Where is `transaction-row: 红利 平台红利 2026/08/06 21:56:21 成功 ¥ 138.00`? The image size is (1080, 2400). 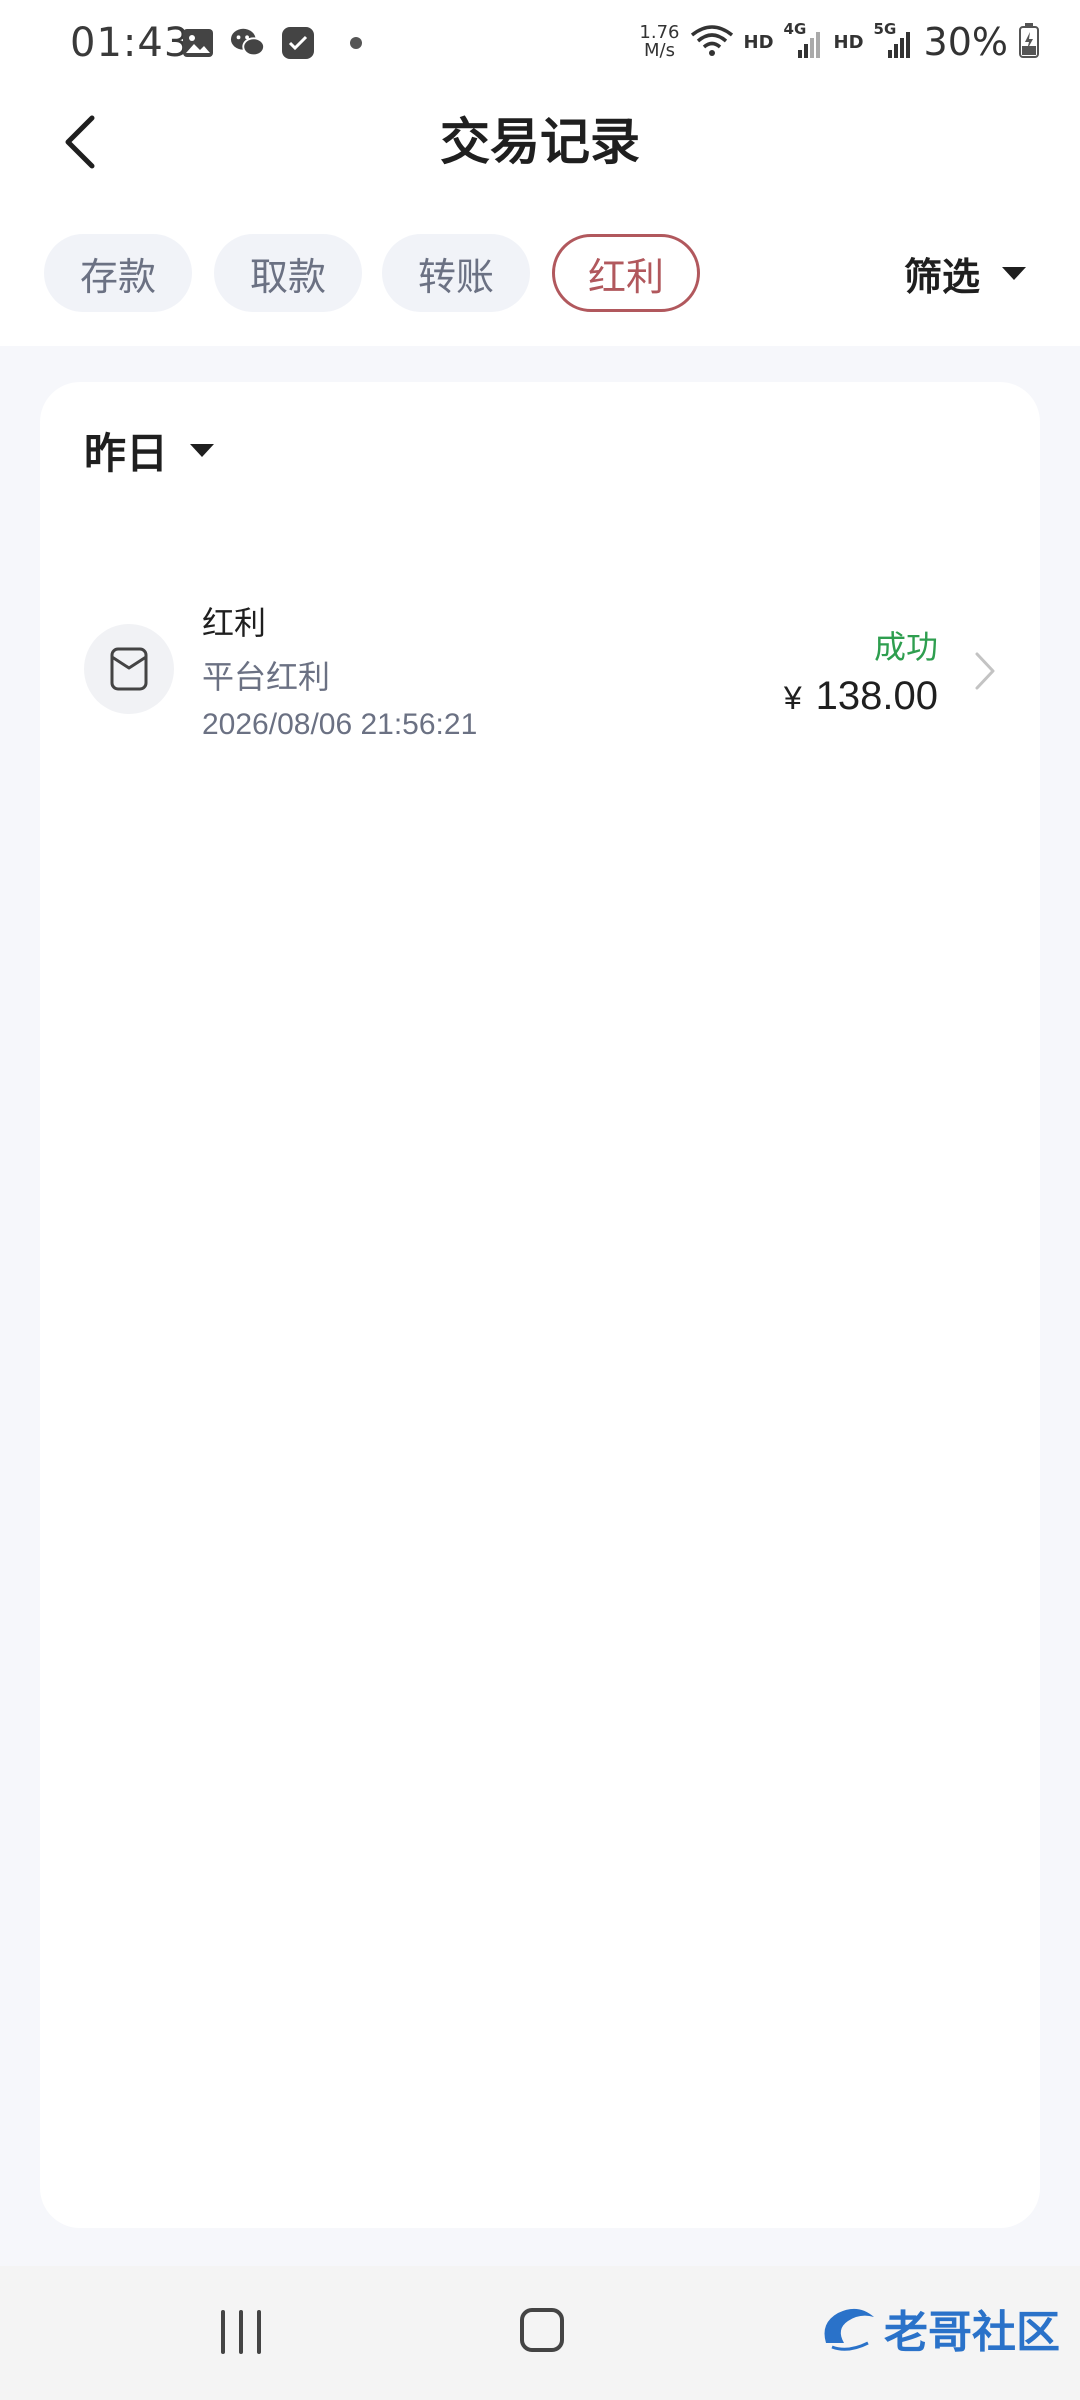 transaction-row: 红利 平台红利 2026/08/06 21:56:21 成功 ¥ 138.00 is located at coordinates (540, 682).